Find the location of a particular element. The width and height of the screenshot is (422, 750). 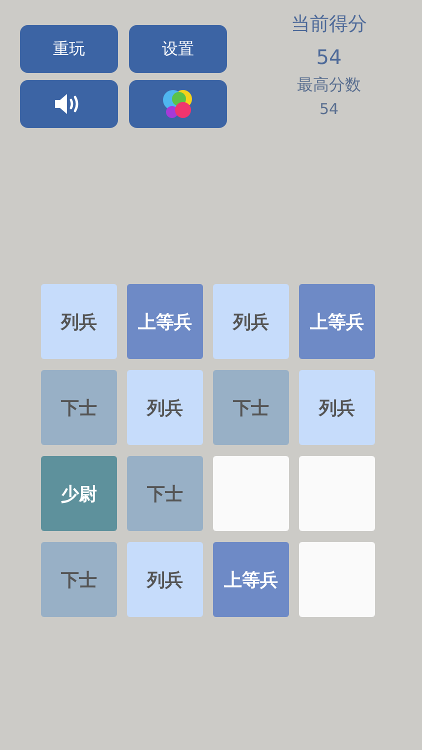

best-score-label: 最高分数 is located at coordinates (329, 85).